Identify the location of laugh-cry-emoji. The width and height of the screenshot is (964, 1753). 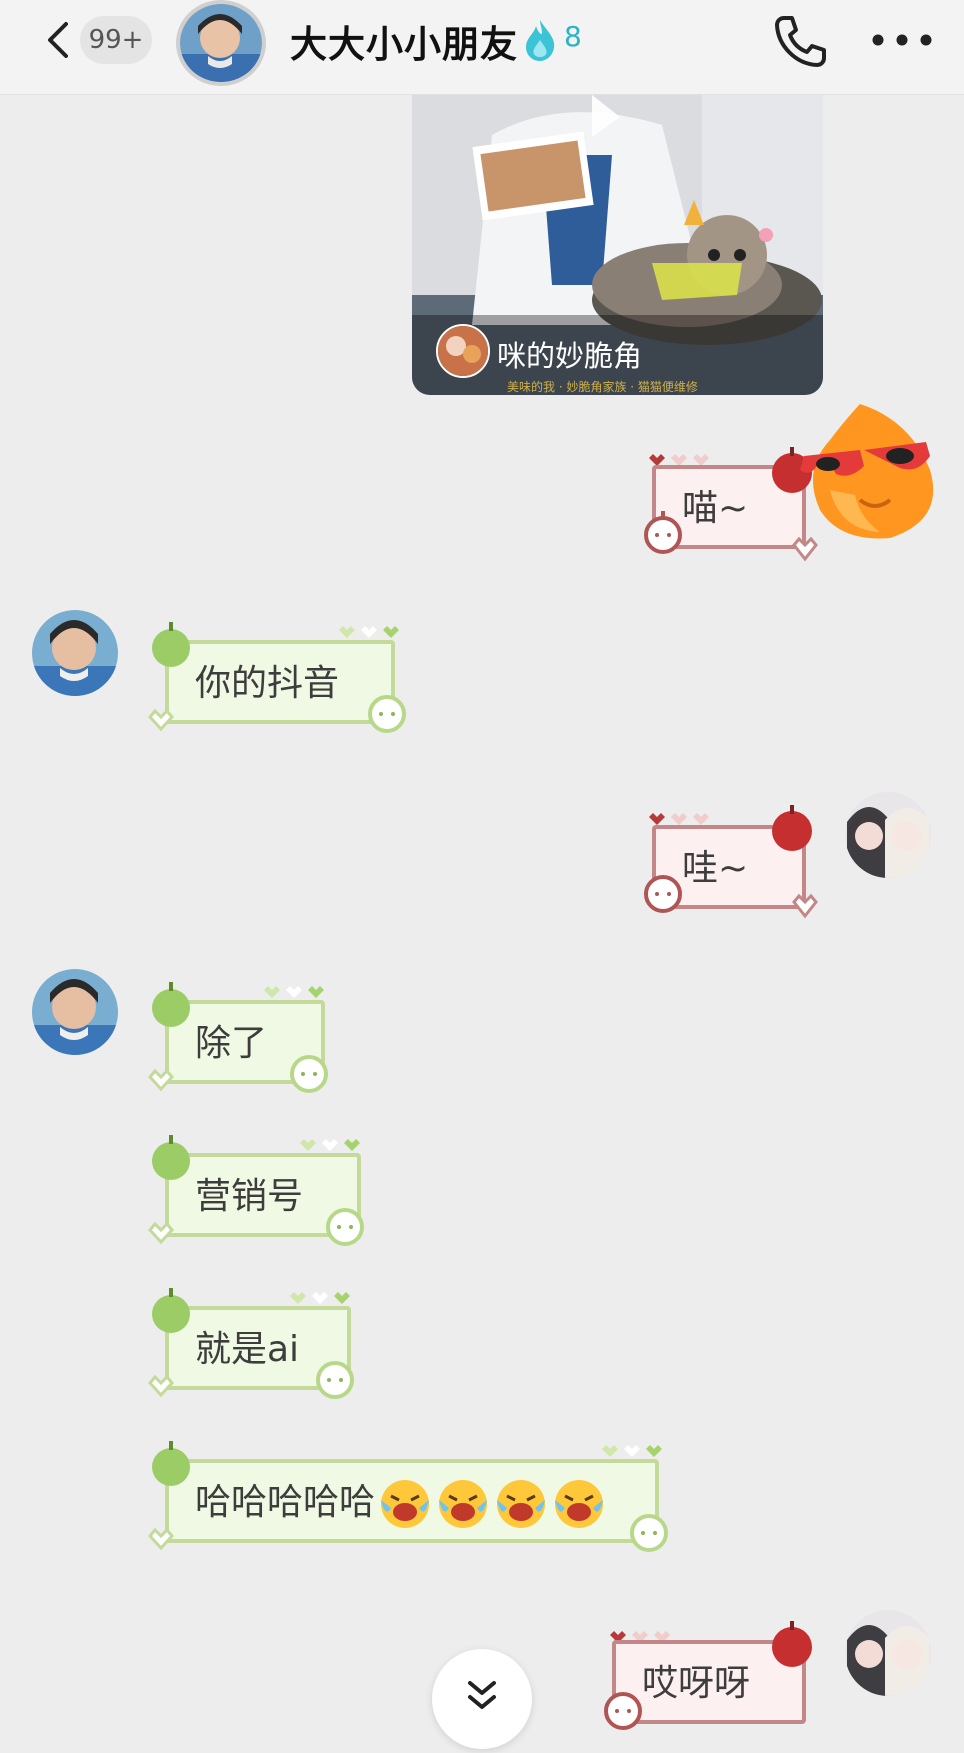
(492, 1504).